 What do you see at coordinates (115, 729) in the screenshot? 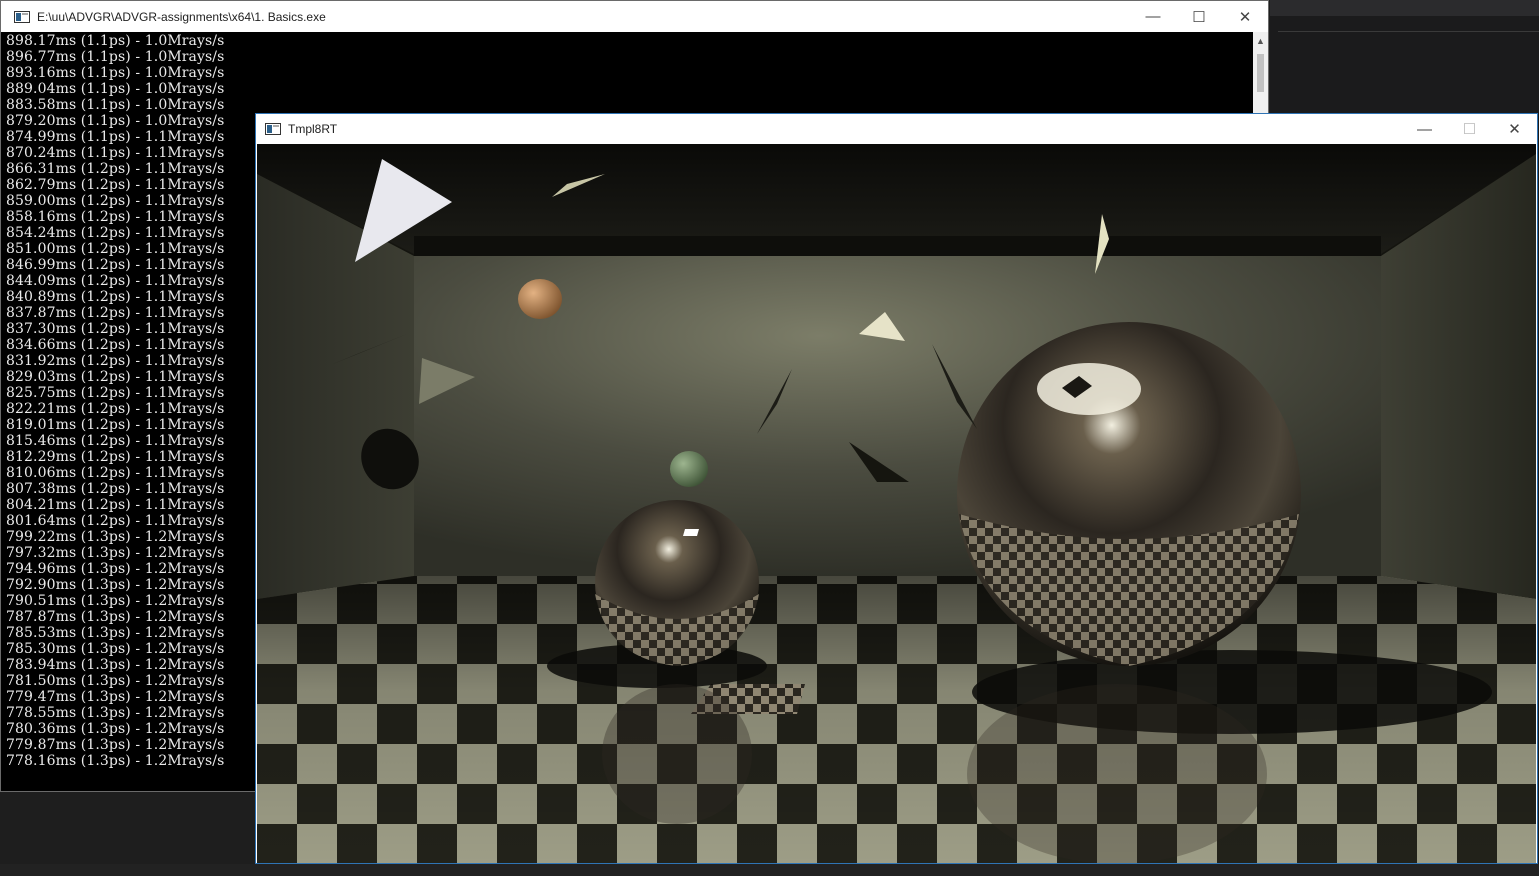
I see `console-line: 780.36ms (1.3ps) - 1.2Mrays/s` at bounding box center [115, 729].